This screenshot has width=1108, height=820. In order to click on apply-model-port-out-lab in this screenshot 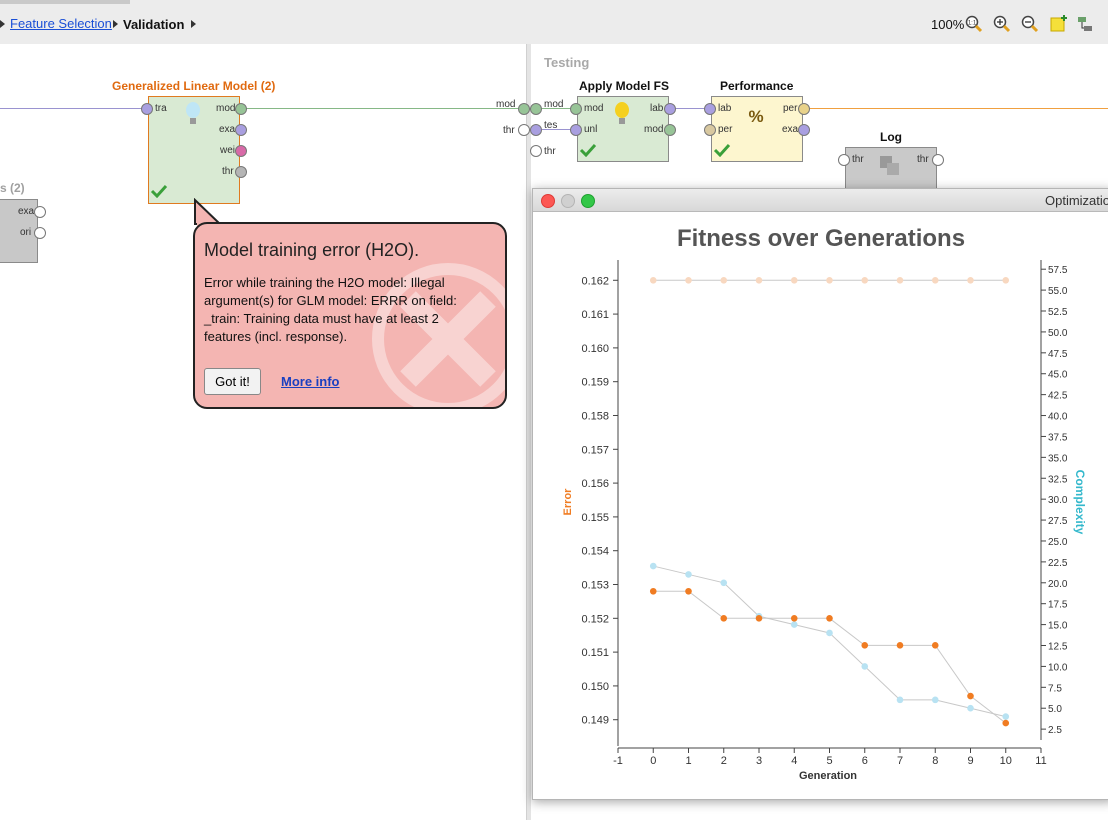, I will do `click(670, 109)`.